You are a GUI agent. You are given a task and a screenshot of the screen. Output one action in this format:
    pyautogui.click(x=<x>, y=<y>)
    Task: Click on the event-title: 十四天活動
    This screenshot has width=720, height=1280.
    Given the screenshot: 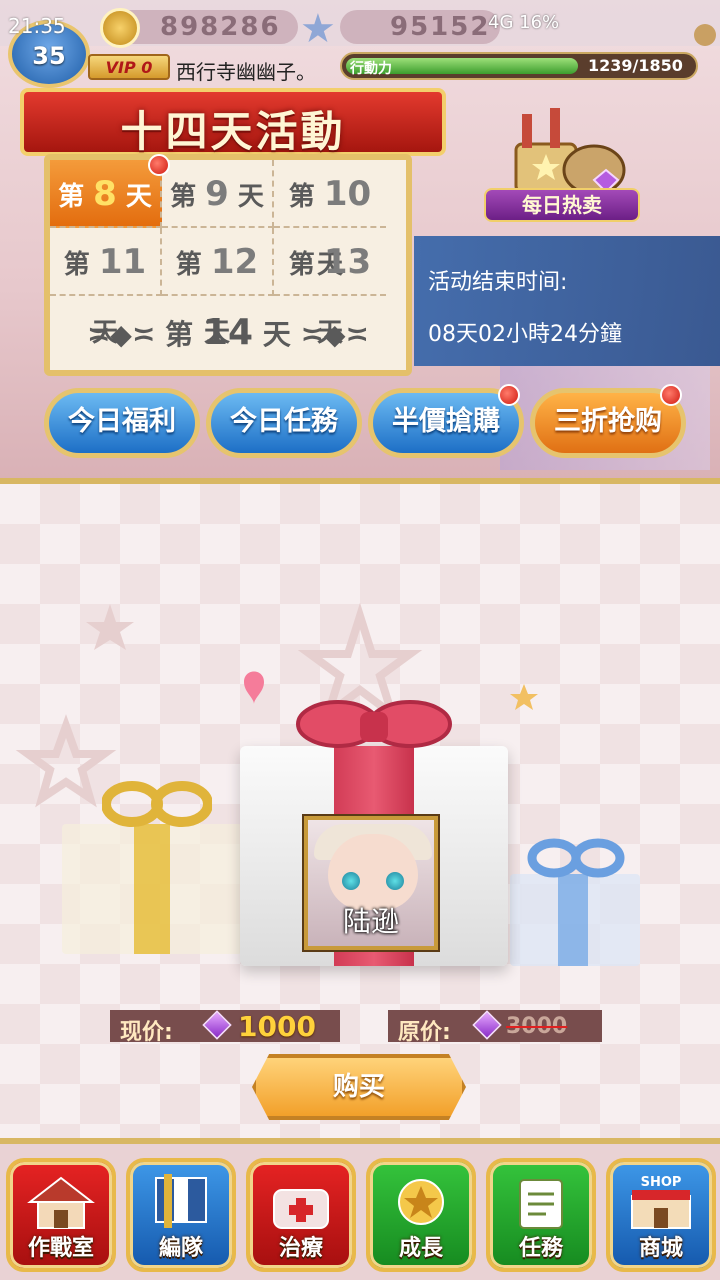 What is the action you would take?
    pyautogui.click(x=233, y=131)
    